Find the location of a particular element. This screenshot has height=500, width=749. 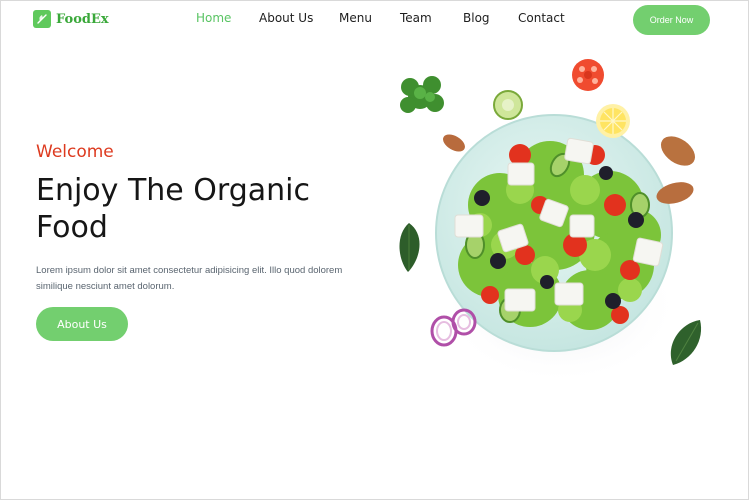

about-us-button: About Us is located at coordinates (82, 324).